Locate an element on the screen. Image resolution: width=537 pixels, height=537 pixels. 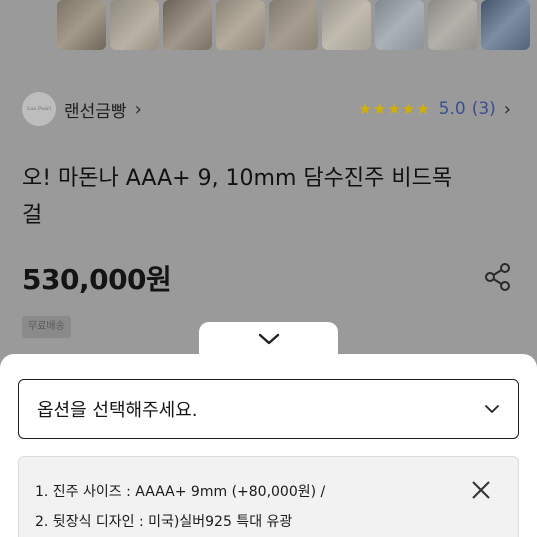
review-count: (3) is located at coordinates (483, 109).